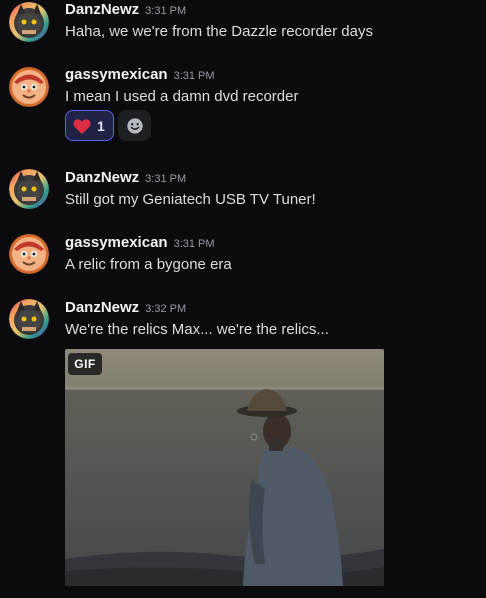 The height and width of the screenshot is (598, 486). What do you see at coordinates (190, 199) in the screenshot?
I see `message-text: Still got my Geniatech USB TV Tuner!` at bounding box center [190, 199].